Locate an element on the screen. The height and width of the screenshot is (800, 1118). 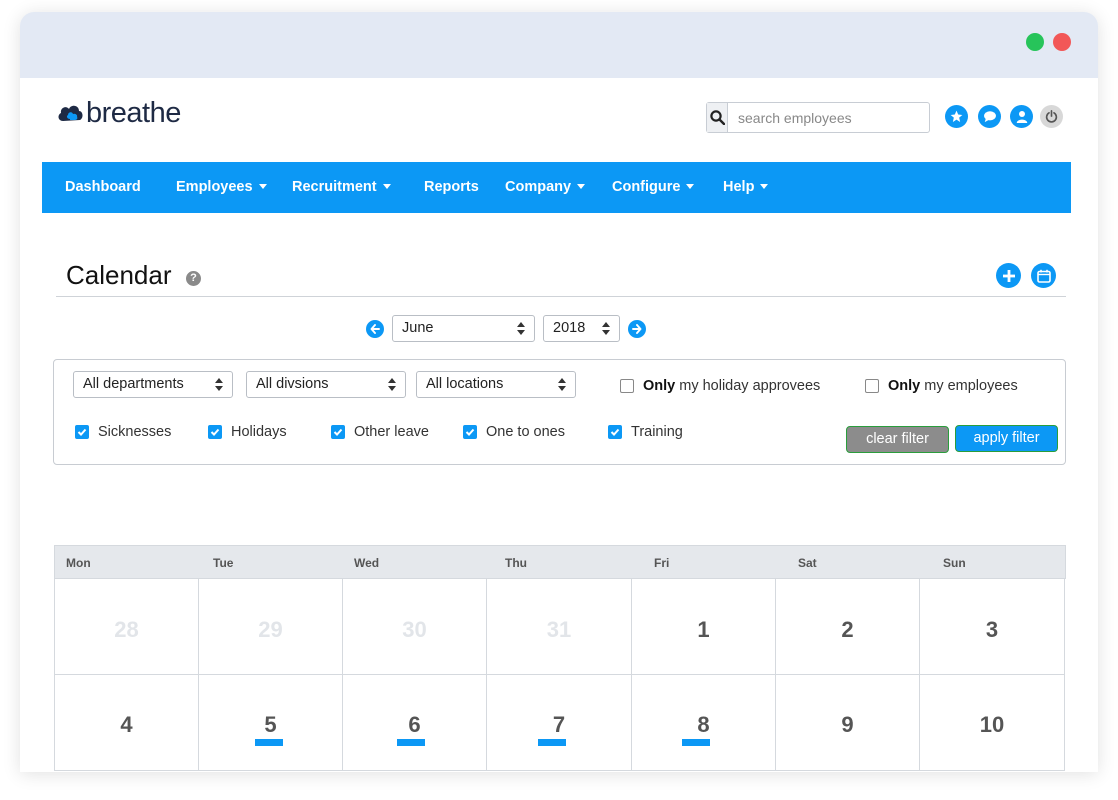
breathe-logo: breathe is located at coordinates (118, 113).